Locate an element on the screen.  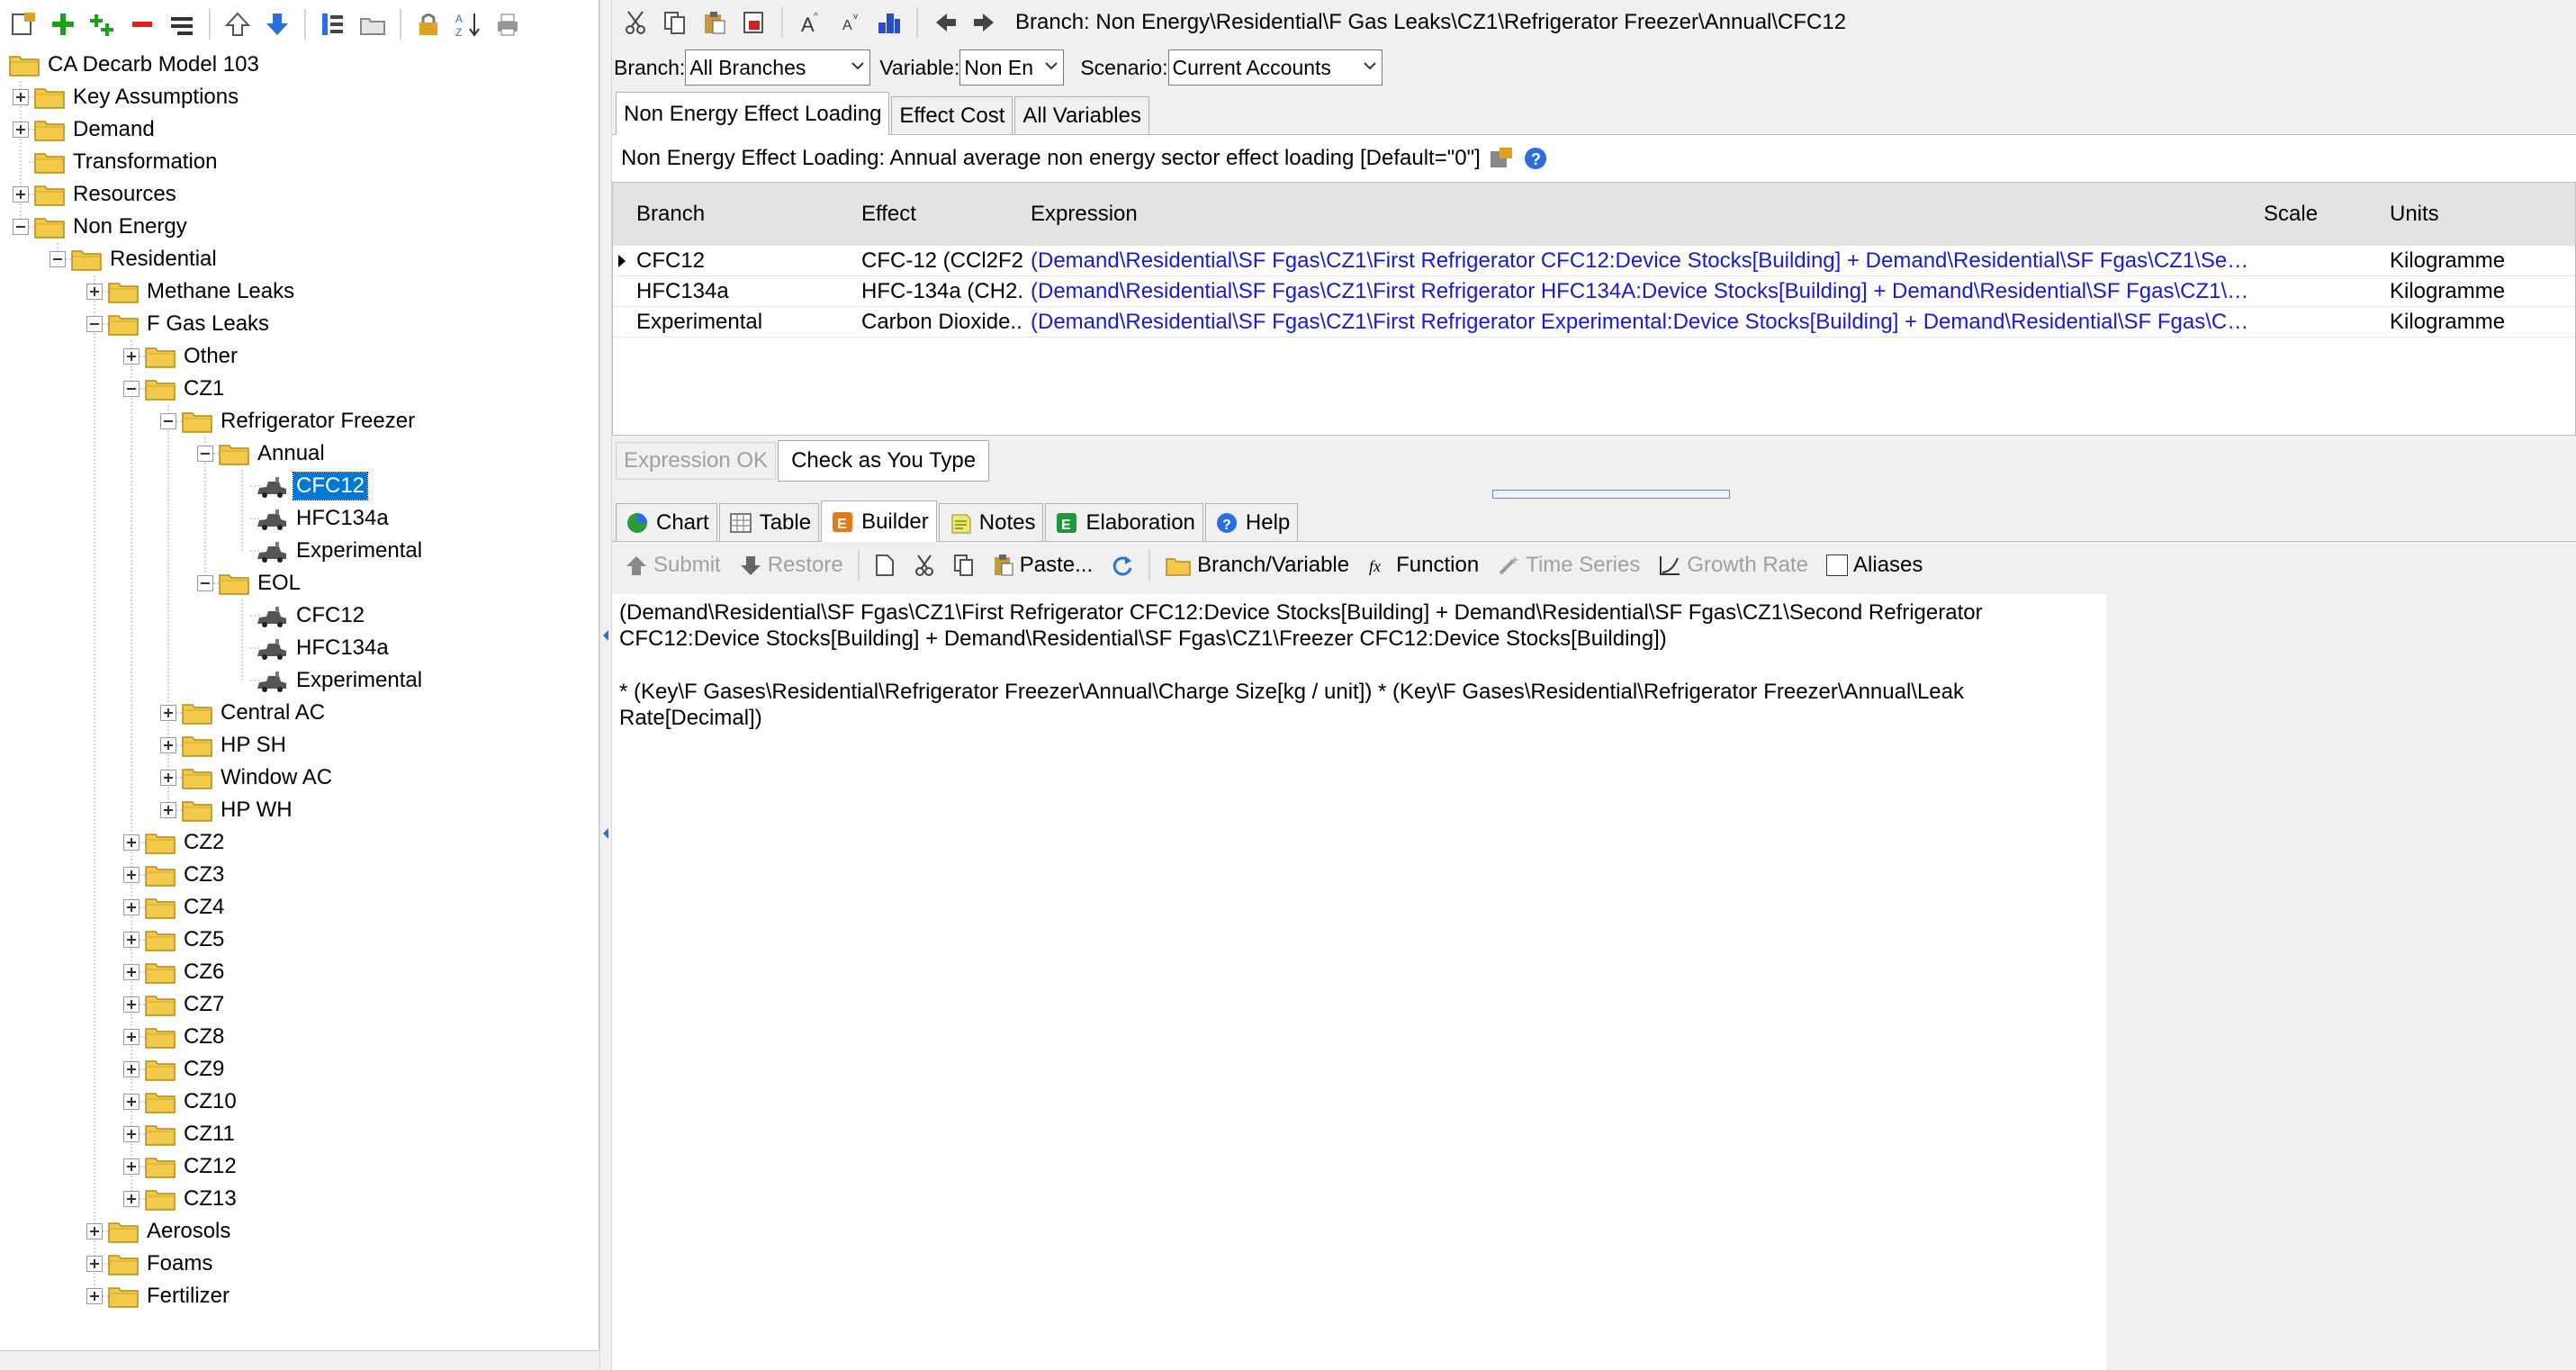
tab-notes: Notes is located at coordinates (991, 522).